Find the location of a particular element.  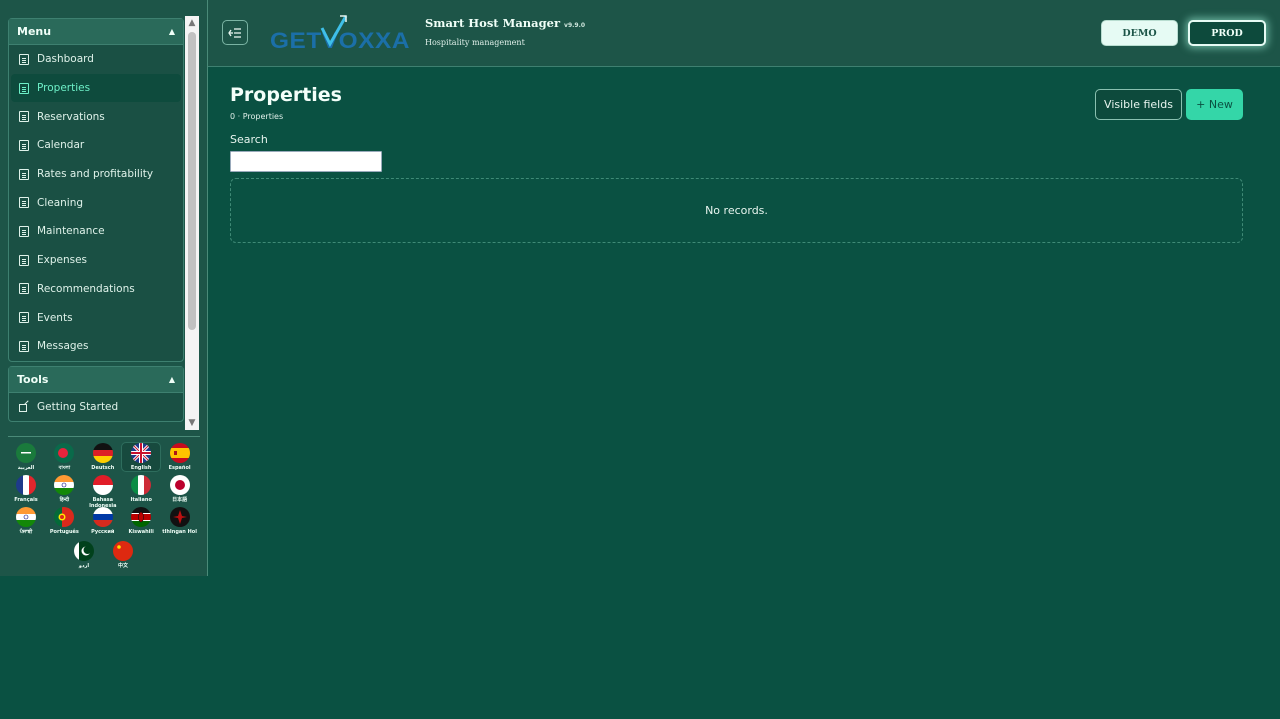

demo-env-button: DEMO is located at coordinates (1139, 33).